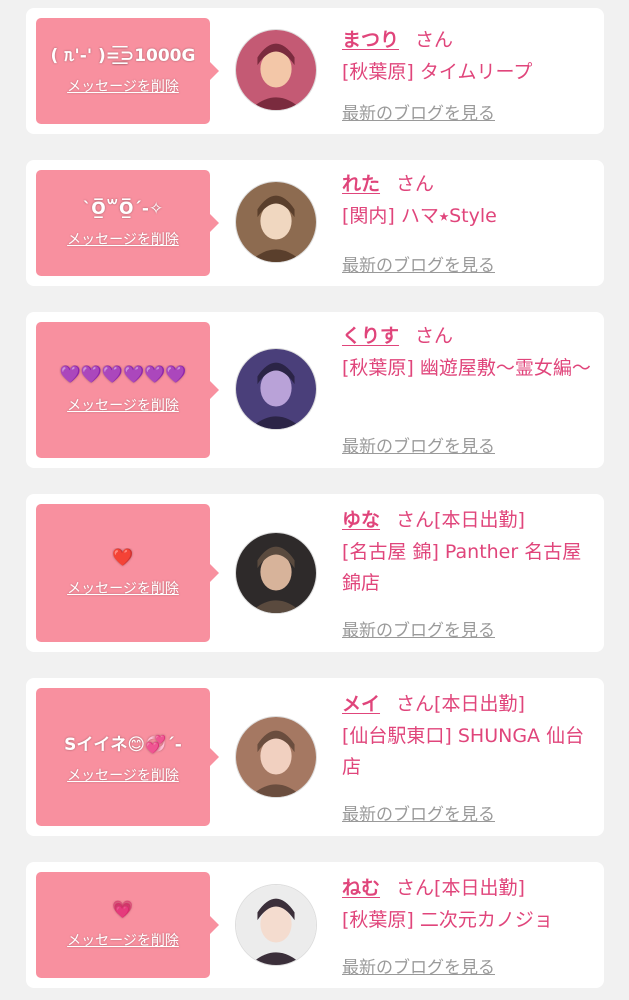 The image size is (629, 1000). What do you see at coordinates (127, 573) in the screenshot?
I see `message-bubble: ❤️ メッセージを削除` at bounding box center [127, 573].